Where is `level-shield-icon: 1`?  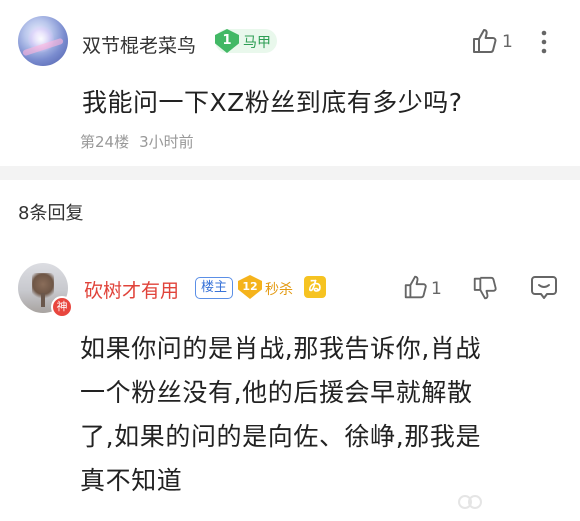
level-shield-icon: 1 is located at coordinates (227, 41).